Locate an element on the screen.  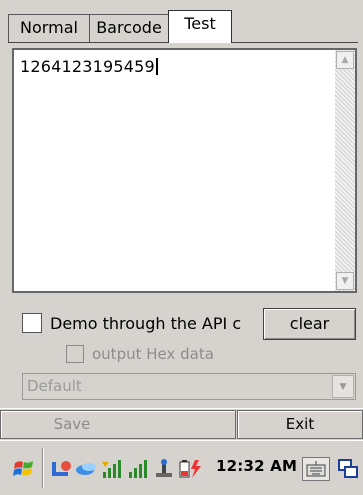
demo-api-checkbox is located at coordinates (32, 323).